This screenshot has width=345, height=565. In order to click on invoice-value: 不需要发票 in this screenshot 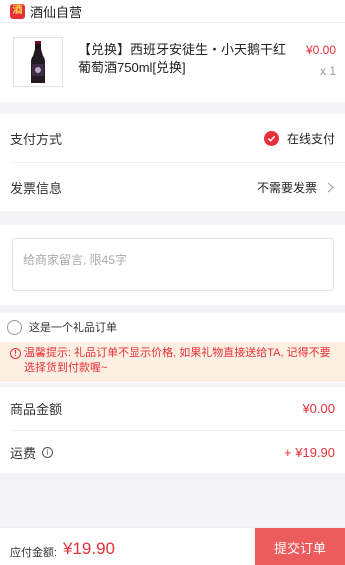, I will do `click(286, 187)`.